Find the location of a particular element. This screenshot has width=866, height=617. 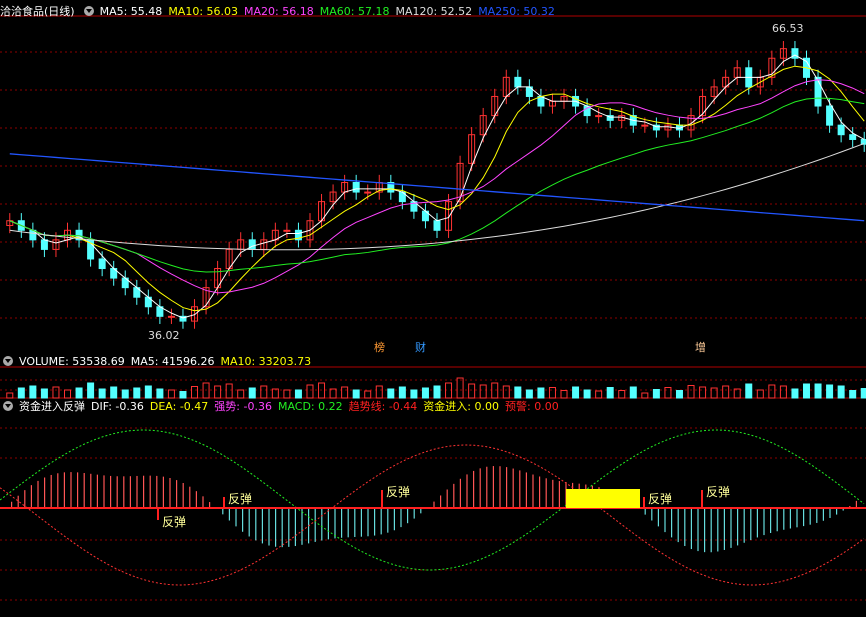

indicator-header-item-0: 资金进入反弹 is located at coordinates (52, 406).